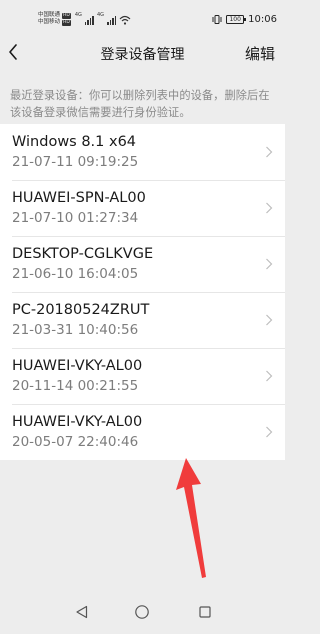  Describe the element at coordinates (260, 53) in the screenshot. I see `edit-button: 编辑` at that location.